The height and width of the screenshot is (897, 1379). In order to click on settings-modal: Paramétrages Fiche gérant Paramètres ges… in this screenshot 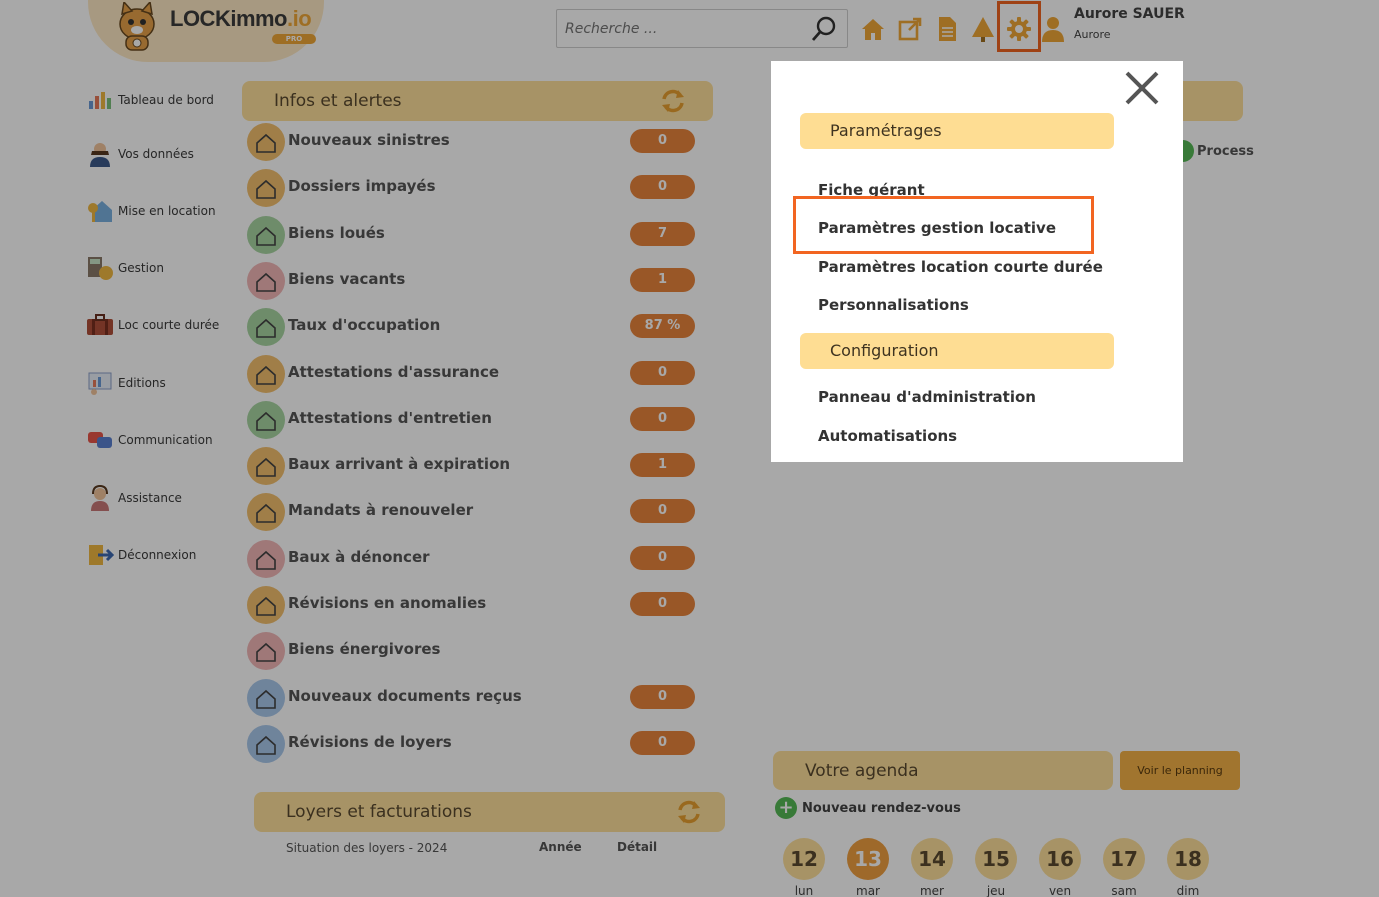, I will do `click(977, 261)`.